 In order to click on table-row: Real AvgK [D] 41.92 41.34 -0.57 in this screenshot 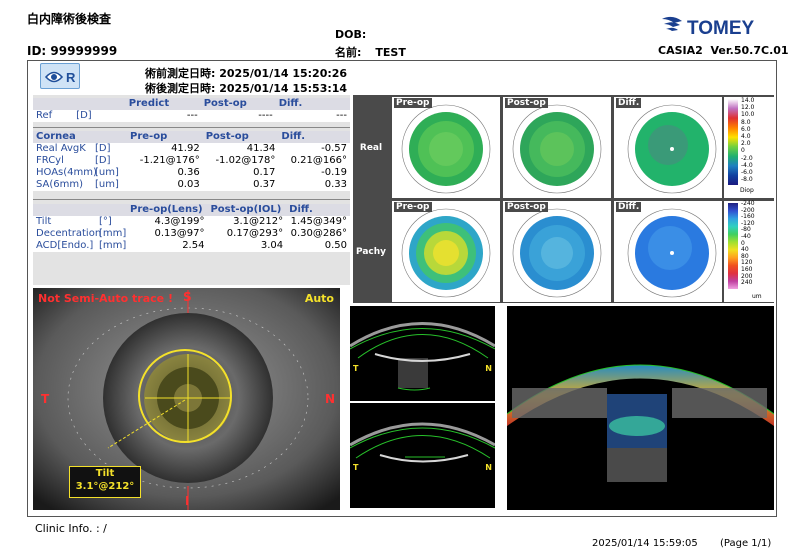, I will do `click(191, 149)`.